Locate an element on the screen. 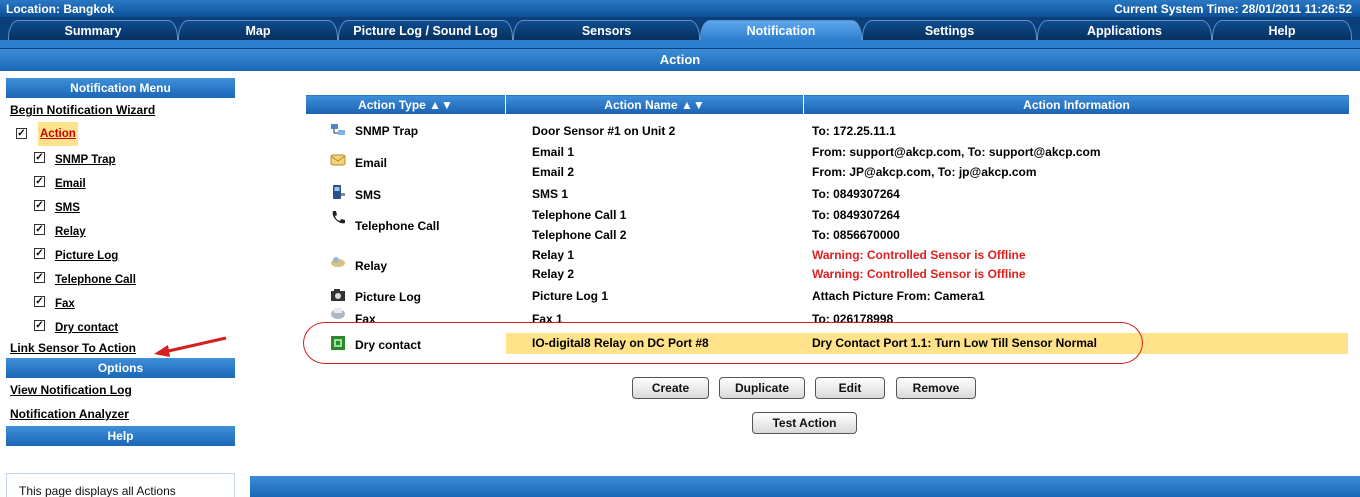 The width and height of the screenshot is (1360, 497). action-name-cell: Email 1 is located at coordinates (553, 152).